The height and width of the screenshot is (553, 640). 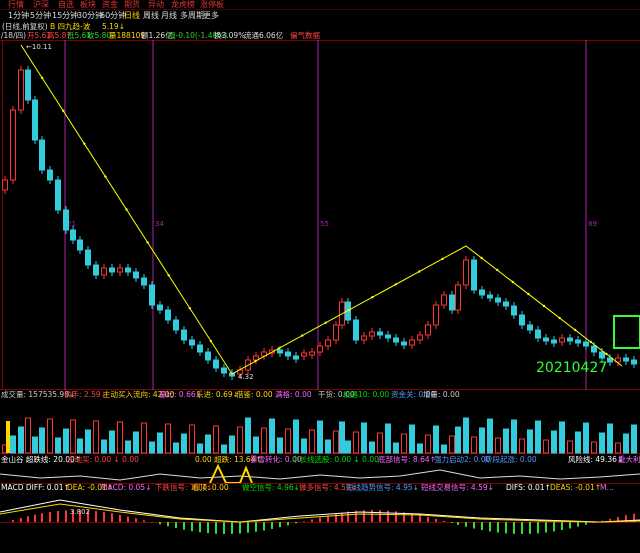 What do you see at coordinates (156, 4) in the screenshot?
I see `menu-item: 异动` at bounding box center [156, 4].